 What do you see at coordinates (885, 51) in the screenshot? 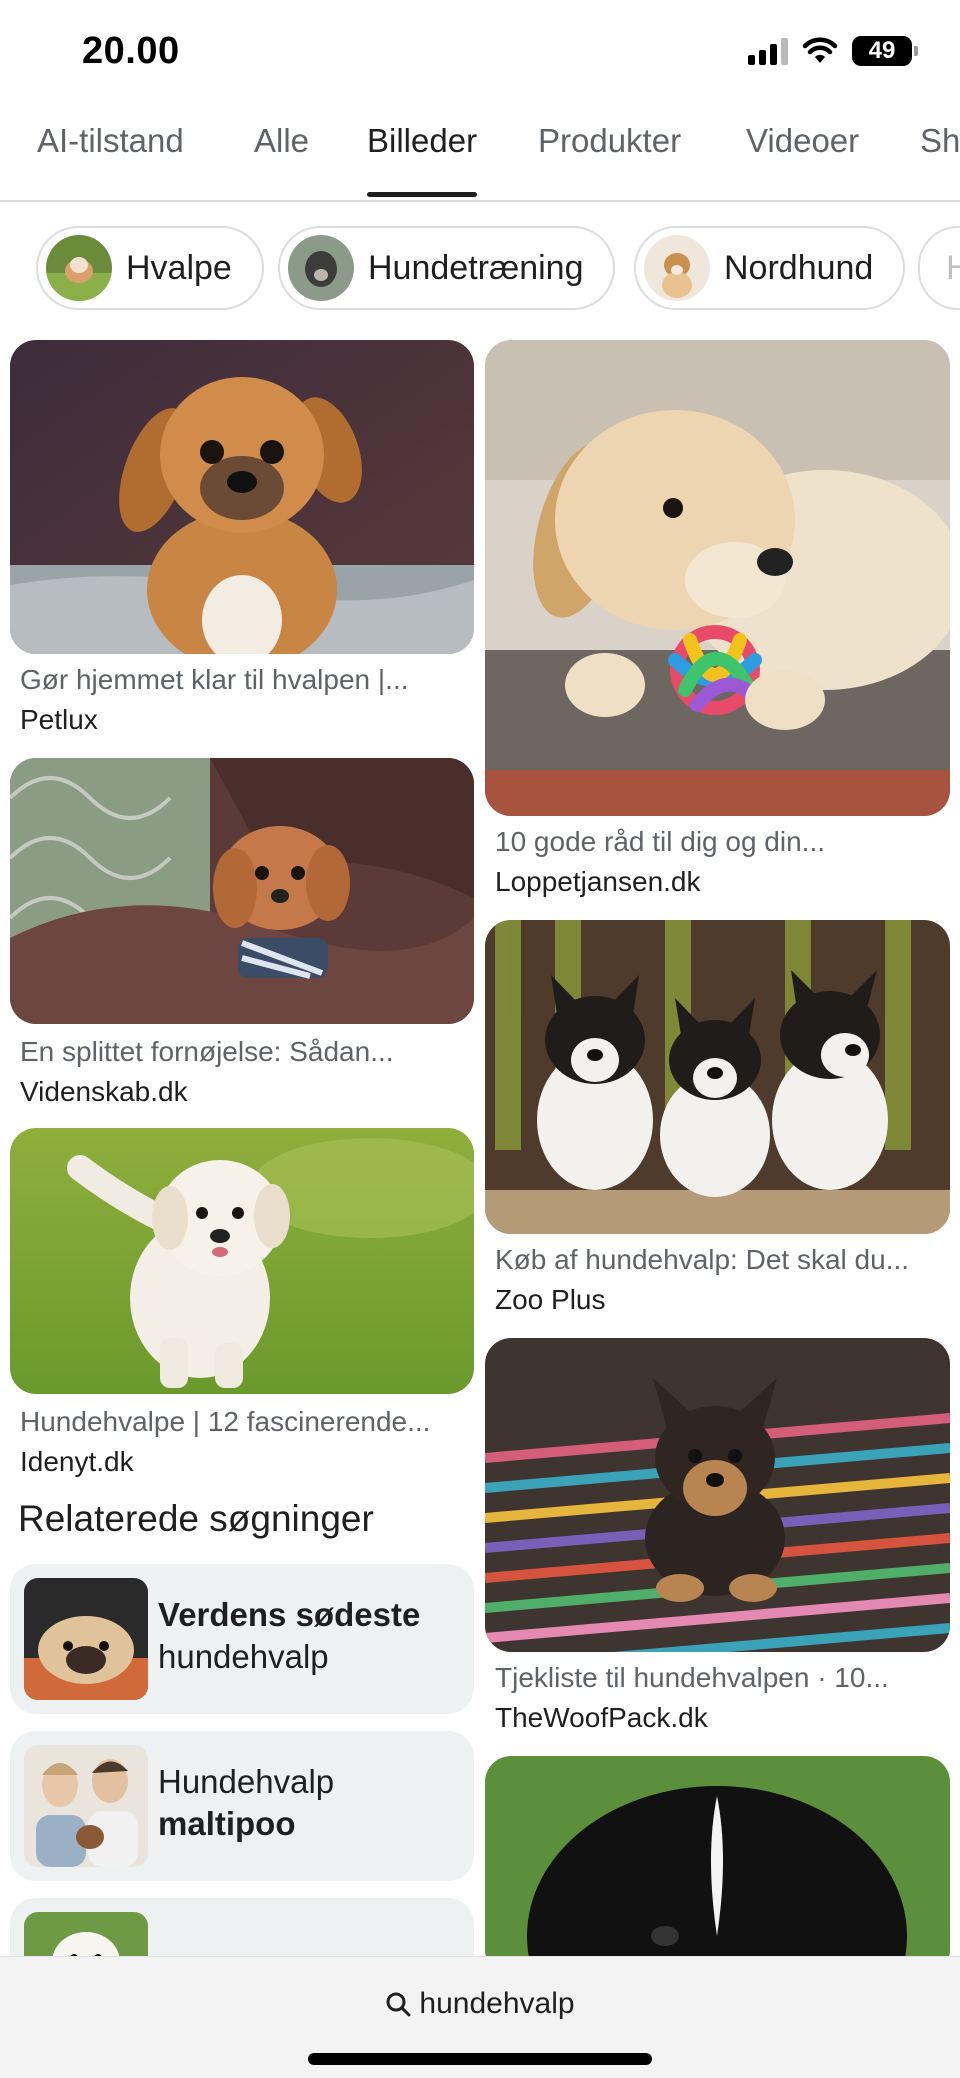
I see `battery-icon: 49` at bounding box center [885, 51].